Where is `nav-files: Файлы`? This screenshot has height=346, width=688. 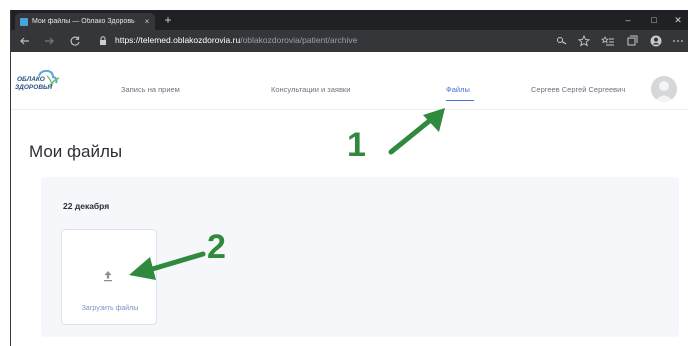
nav-files: Файлы is located at coordinates (458, 89).